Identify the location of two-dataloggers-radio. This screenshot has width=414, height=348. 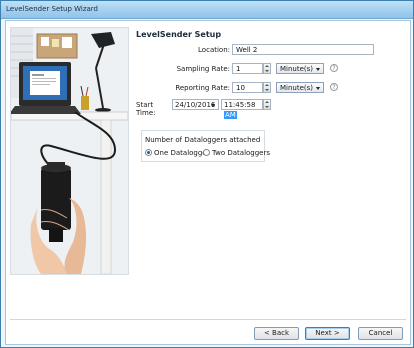
(206, 152).